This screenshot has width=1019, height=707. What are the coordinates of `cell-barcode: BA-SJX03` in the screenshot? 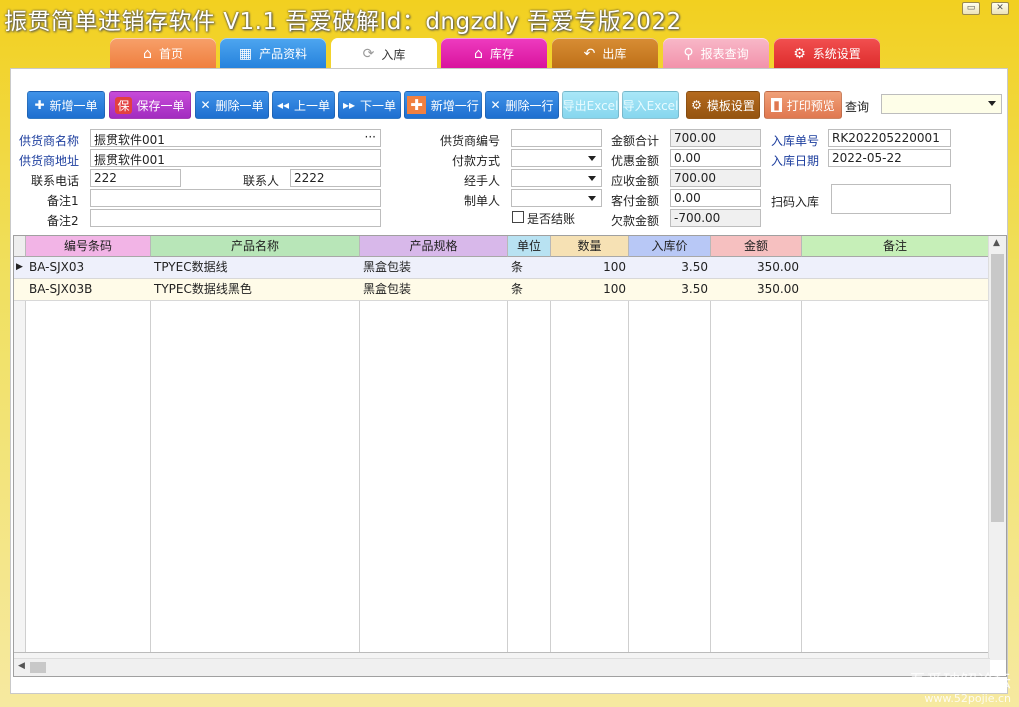 It's located at (88, 268).